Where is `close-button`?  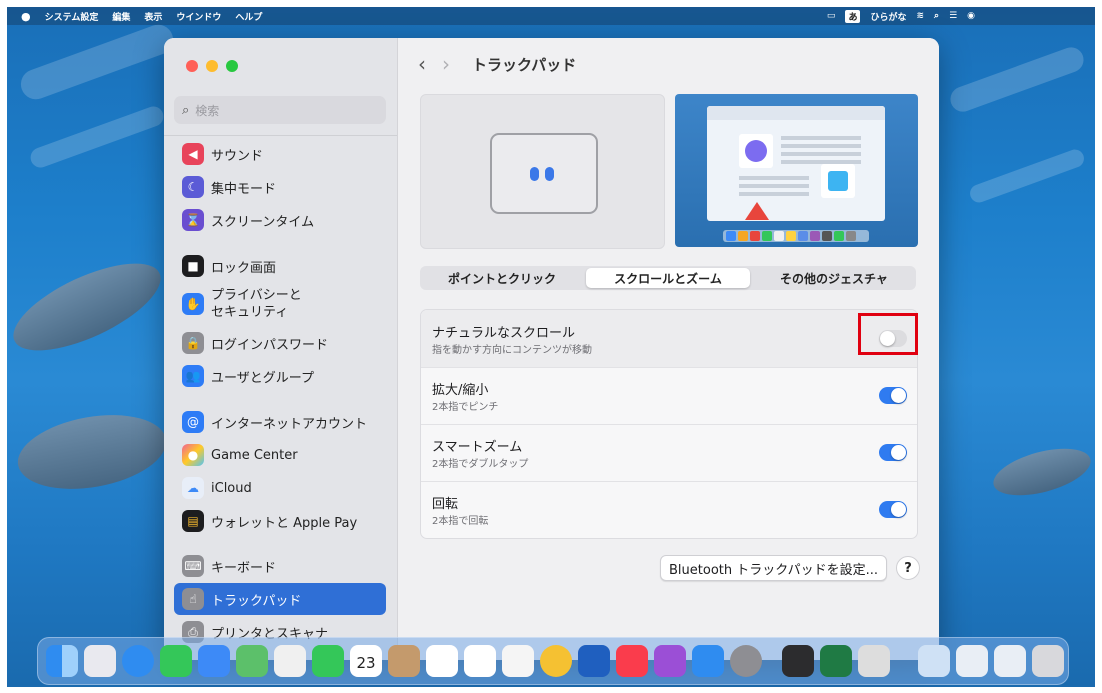
close-button is located at coordinates (192, 66).